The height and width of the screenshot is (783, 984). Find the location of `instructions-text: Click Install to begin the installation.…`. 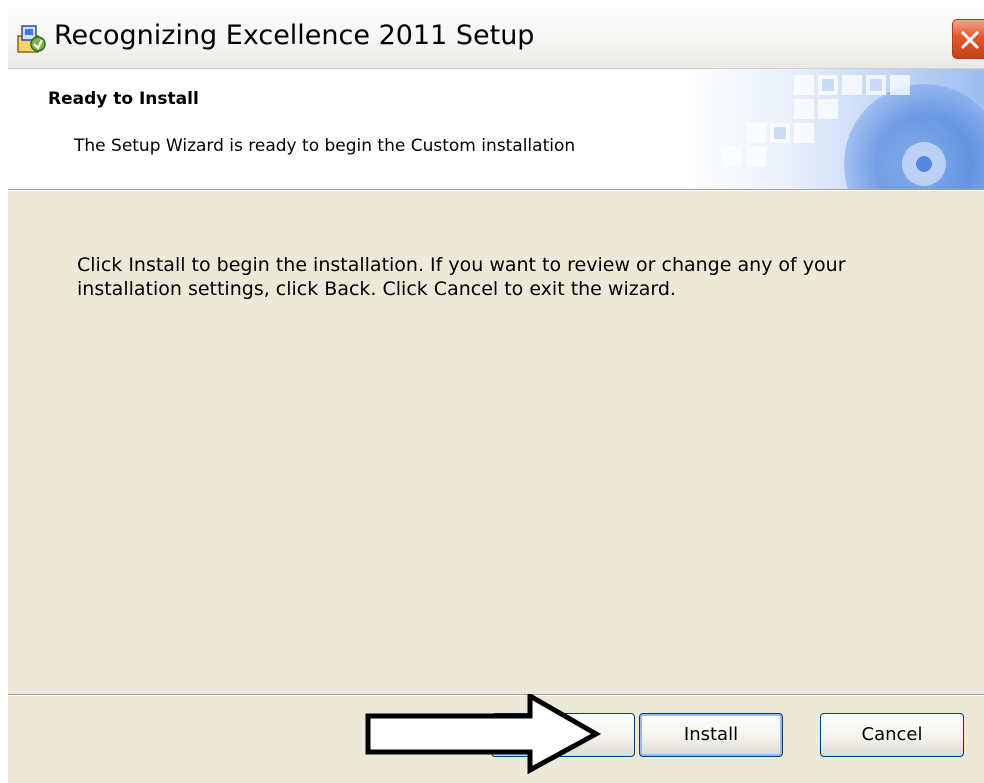

instructions-text: Click Install to begin the installation.… is located at coordinates (461, 277).